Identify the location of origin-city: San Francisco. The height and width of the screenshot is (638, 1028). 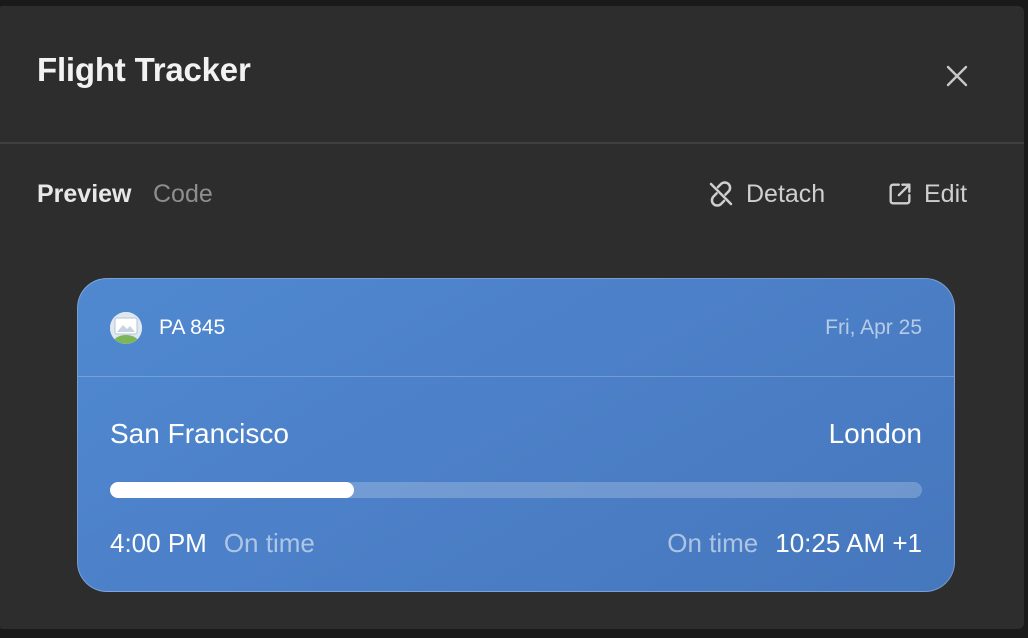
(199, 433).